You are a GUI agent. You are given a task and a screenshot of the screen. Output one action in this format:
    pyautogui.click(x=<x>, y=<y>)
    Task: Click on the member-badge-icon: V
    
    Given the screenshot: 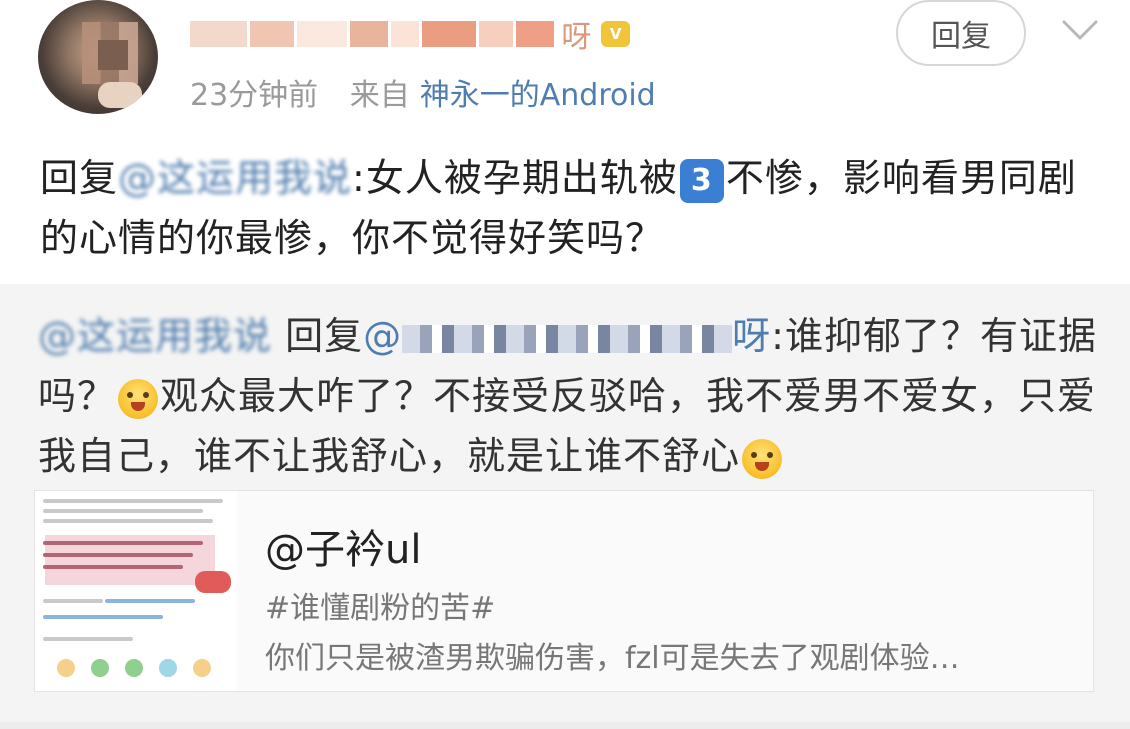 What is the action you would take?
    pyautogui.click(x=615, y=34)
    